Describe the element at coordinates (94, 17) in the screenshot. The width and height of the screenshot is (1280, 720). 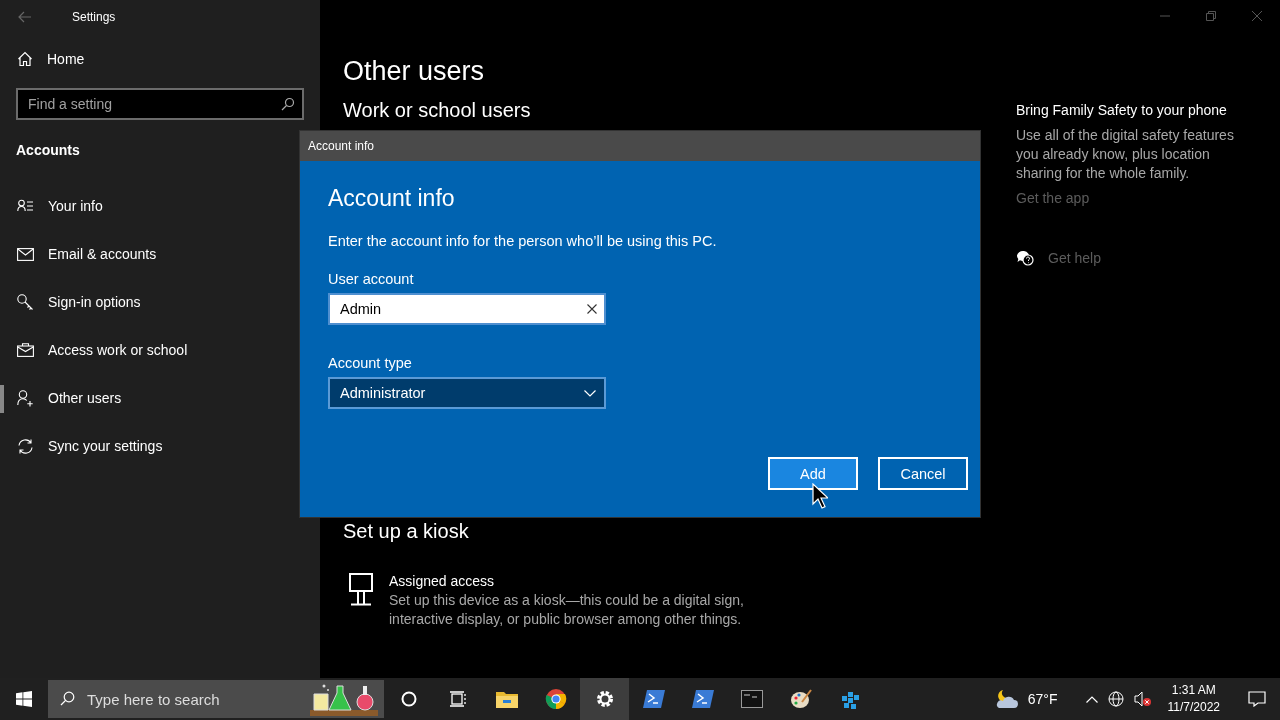
I see `window-title: Settings` at that location.